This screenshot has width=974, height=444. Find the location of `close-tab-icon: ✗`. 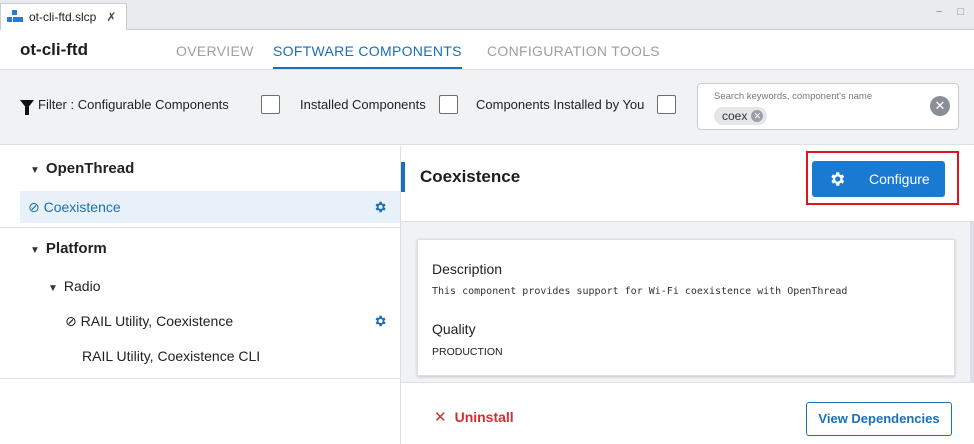

close-tab-icon: ✗ is located at coordinates (111, 17).